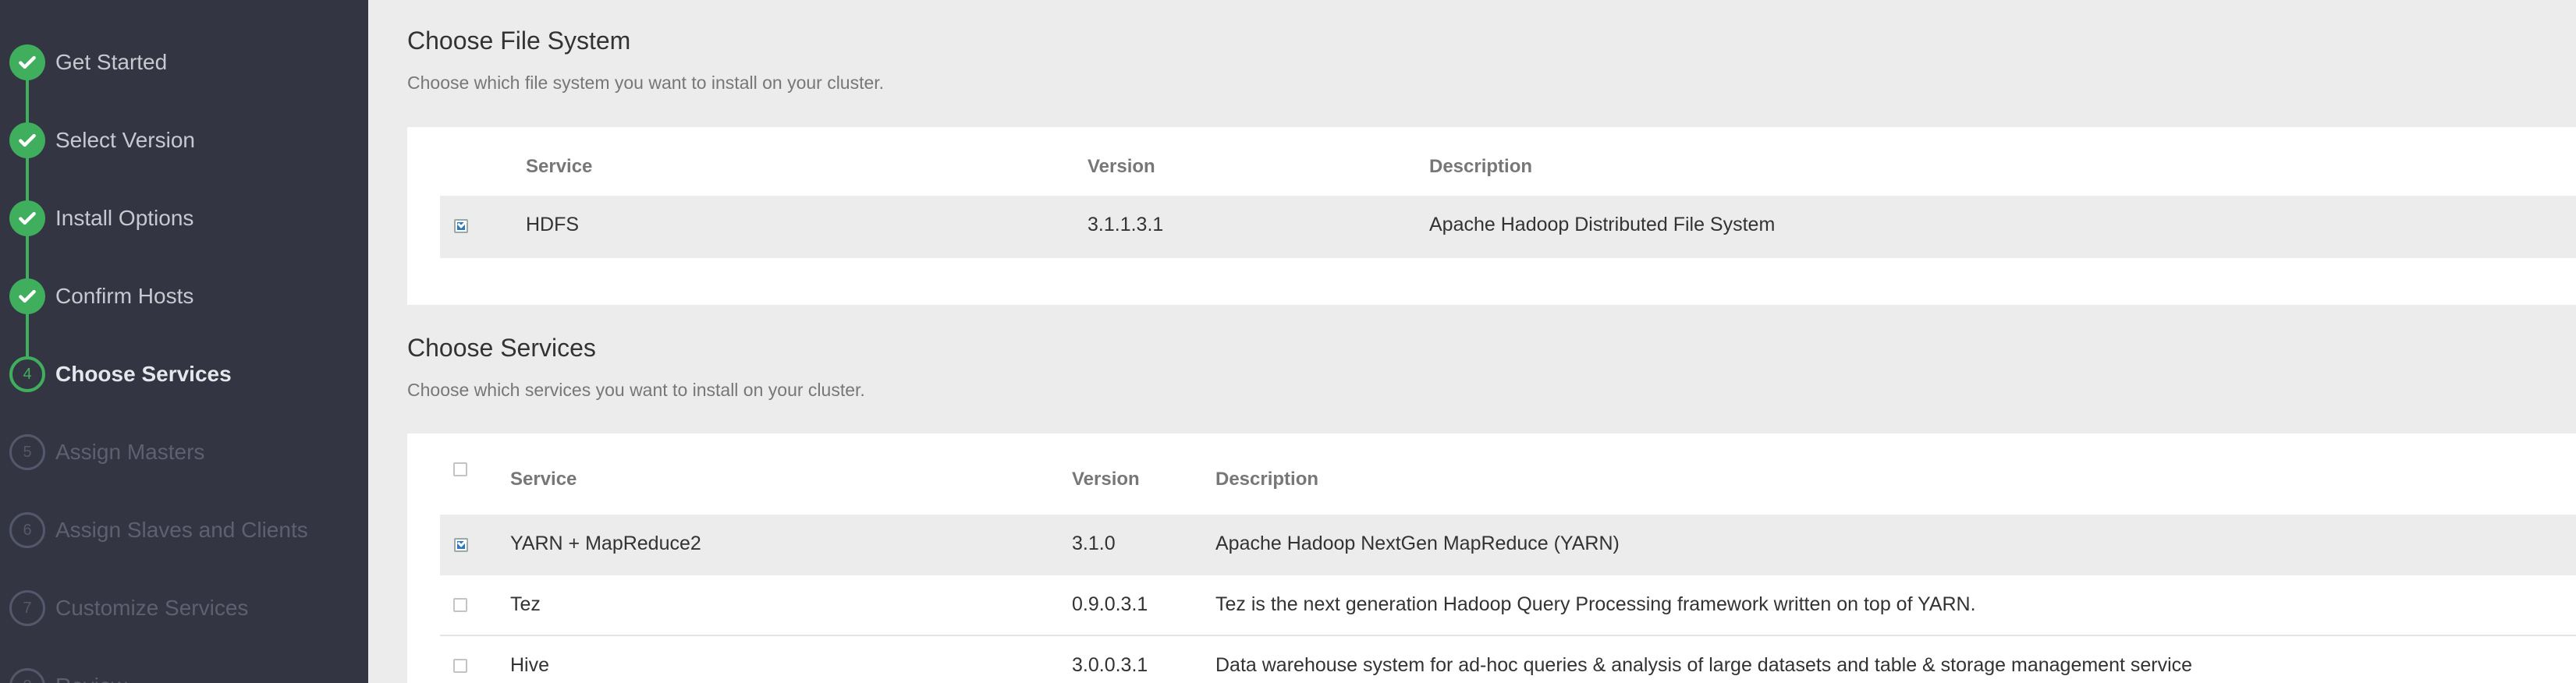  Describe the element at coordinates (125, 140) in the screenshot. I see `step-label: Select Version` at that location.